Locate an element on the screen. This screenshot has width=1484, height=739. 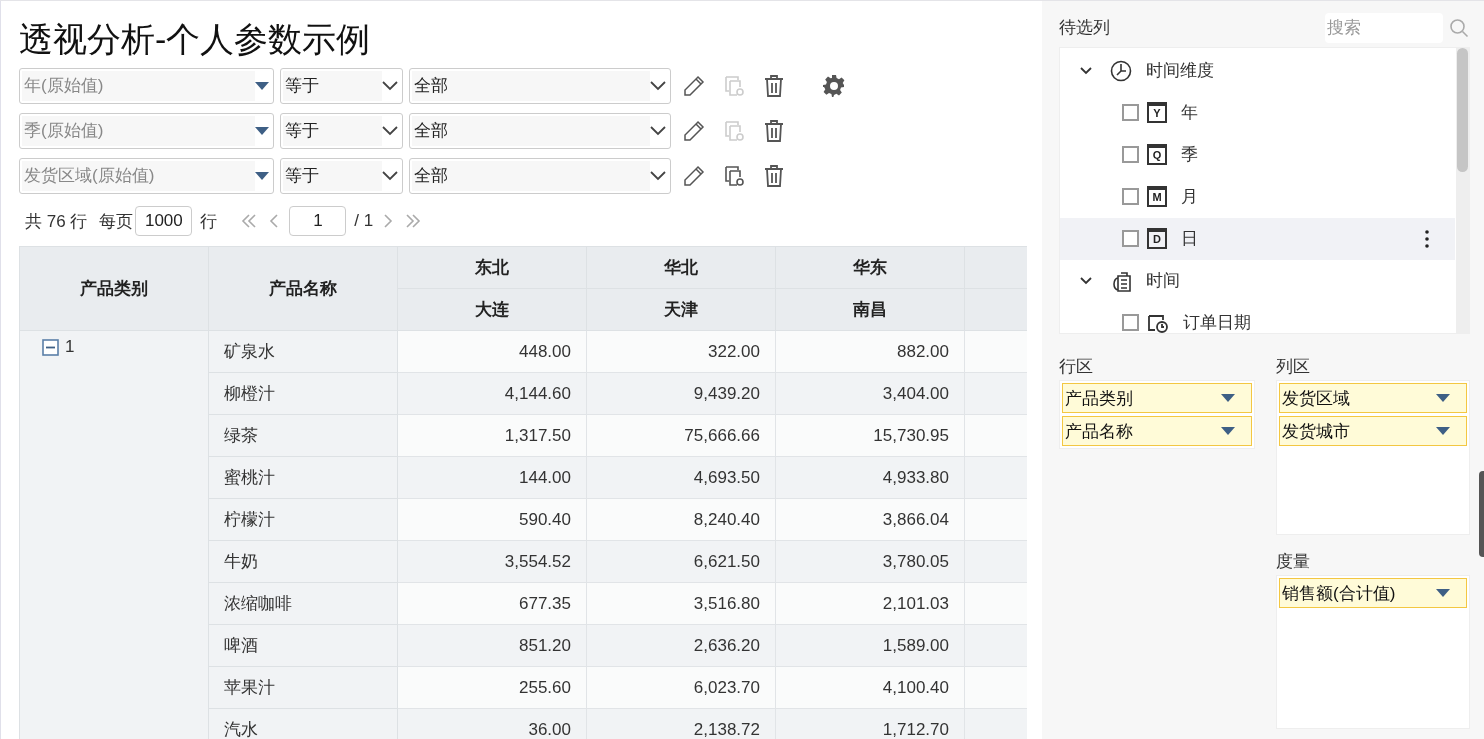
tree-item: M 月 is located at coordinates (1257, 196).